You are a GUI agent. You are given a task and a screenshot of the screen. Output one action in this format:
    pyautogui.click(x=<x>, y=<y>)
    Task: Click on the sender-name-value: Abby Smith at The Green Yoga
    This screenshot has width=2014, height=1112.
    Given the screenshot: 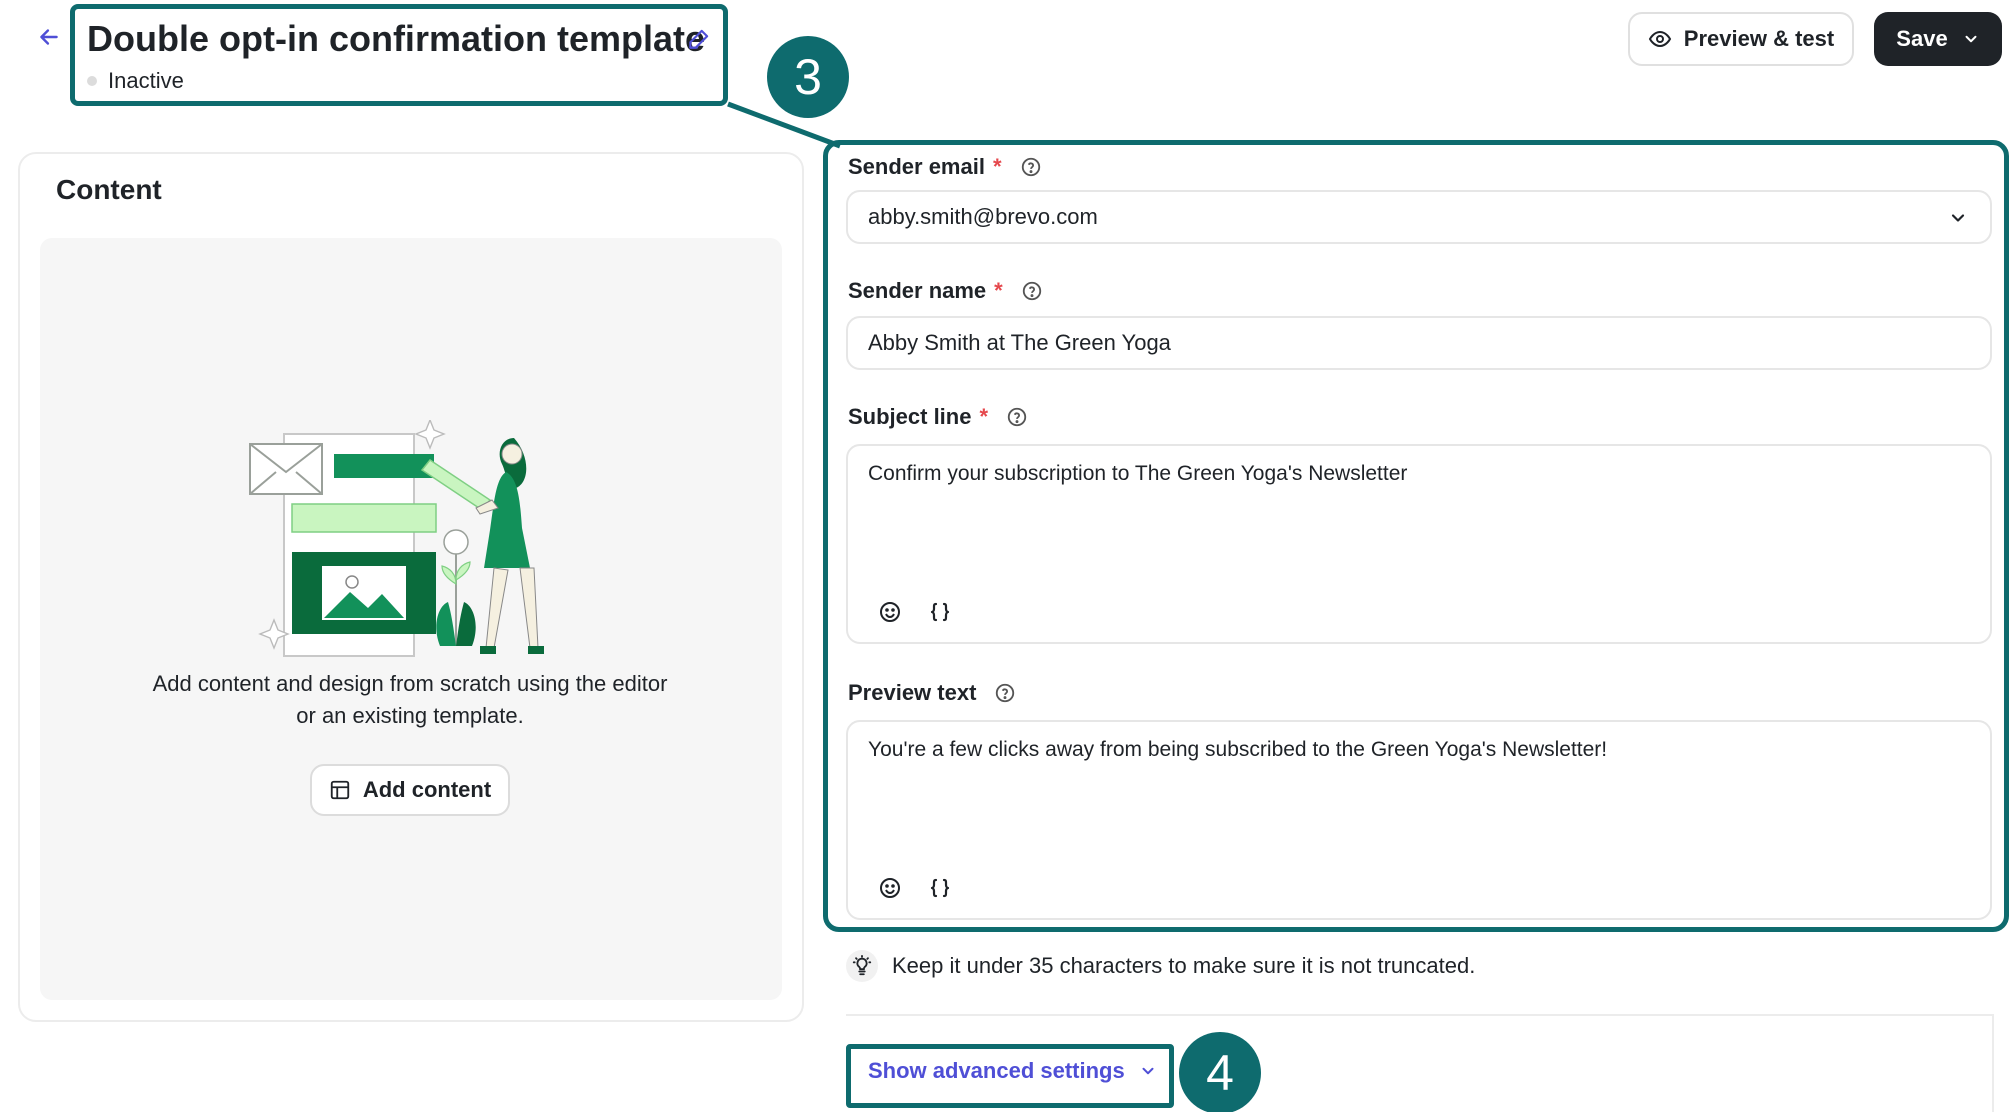 What is the action you would take?
    pyautogui.click(x=1019, y=342)
    